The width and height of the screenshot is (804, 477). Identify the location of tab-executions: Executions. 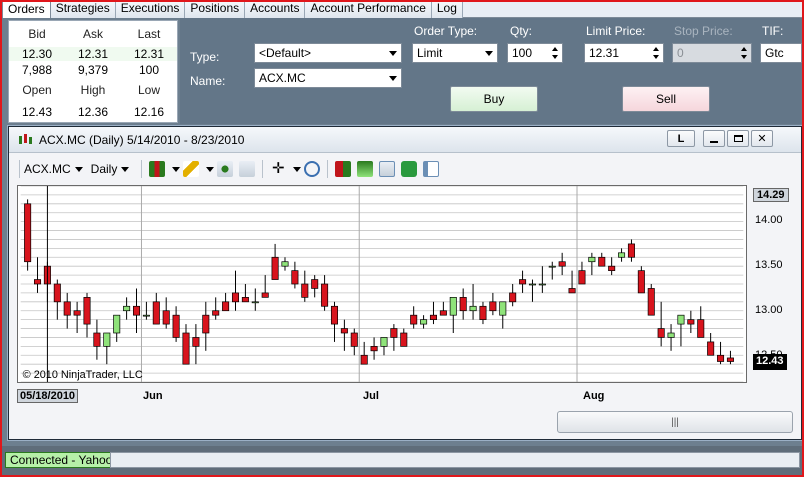
(150, 9).